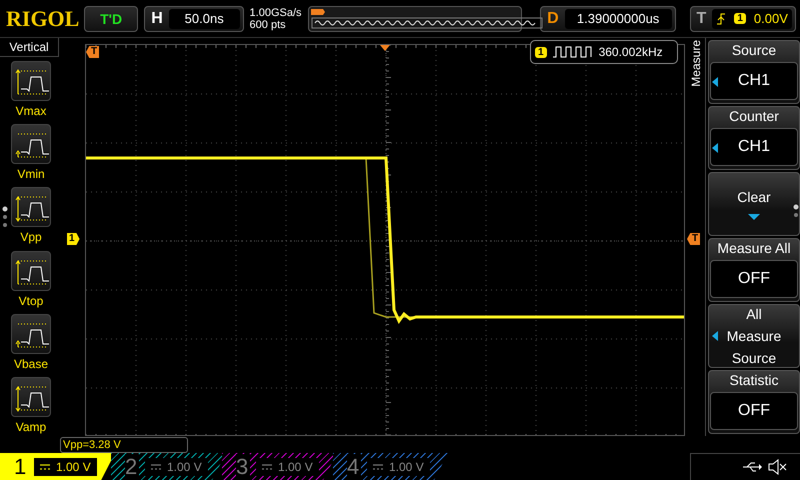 The height and width of the screenshot is (480, 800). I want to click on speaker-muted-icon, so click(778, 467).